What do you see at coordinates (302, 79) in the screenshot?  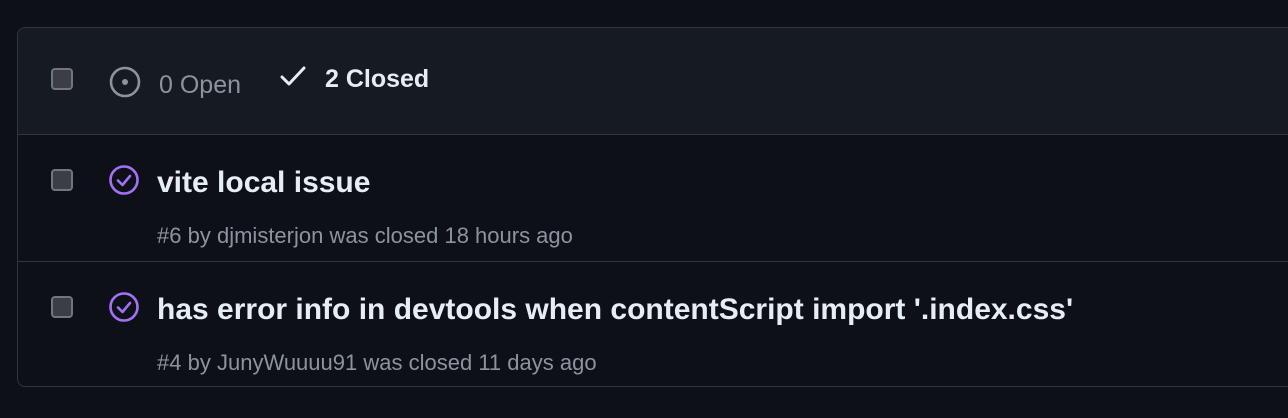 I see `check-icon` at bounding box center [302, 79].